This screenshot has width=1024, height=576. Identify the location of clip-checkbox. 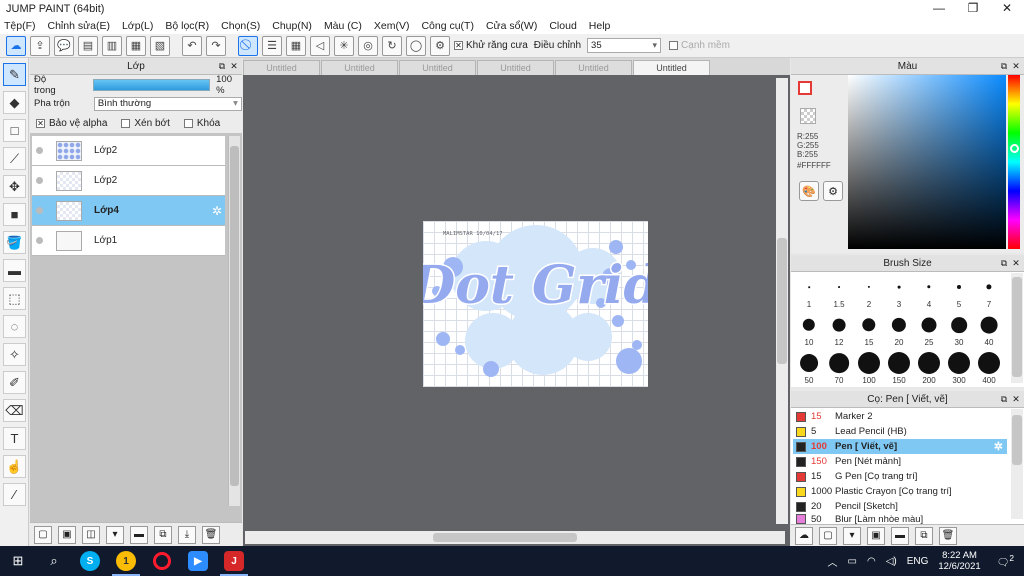
(126, 123).